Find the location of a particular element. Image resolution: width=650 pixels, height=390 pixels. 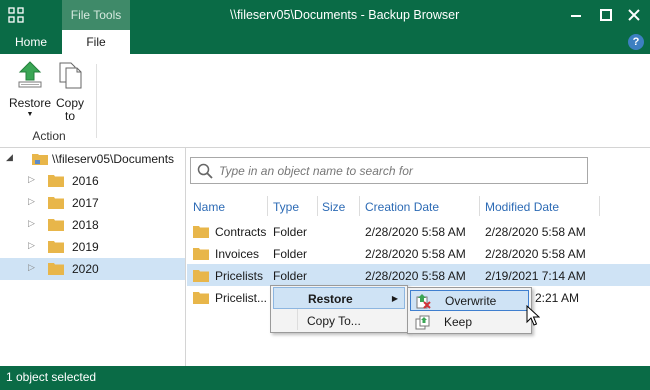

ribbon-tab-strip: Home File ? is located at coordinates (325, 42).